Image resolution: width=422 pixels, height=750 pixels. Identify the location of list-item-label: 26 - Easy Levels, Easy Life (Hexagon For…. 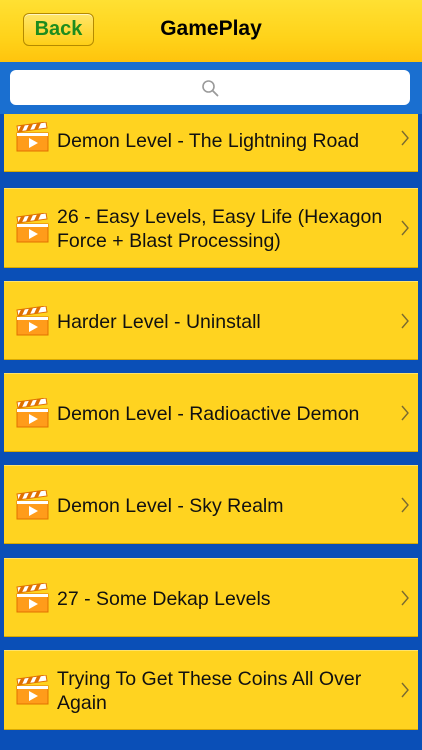
(220, 229).